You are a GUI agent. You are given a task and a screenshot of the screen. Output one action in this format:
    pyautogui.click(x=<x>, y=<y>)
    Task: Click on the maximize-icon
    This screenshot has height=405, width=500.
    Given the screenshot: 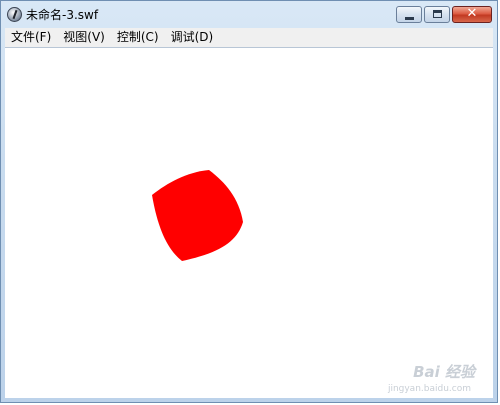 What is the action you would take?
    pyautogui.click(x=437, y=14)
    